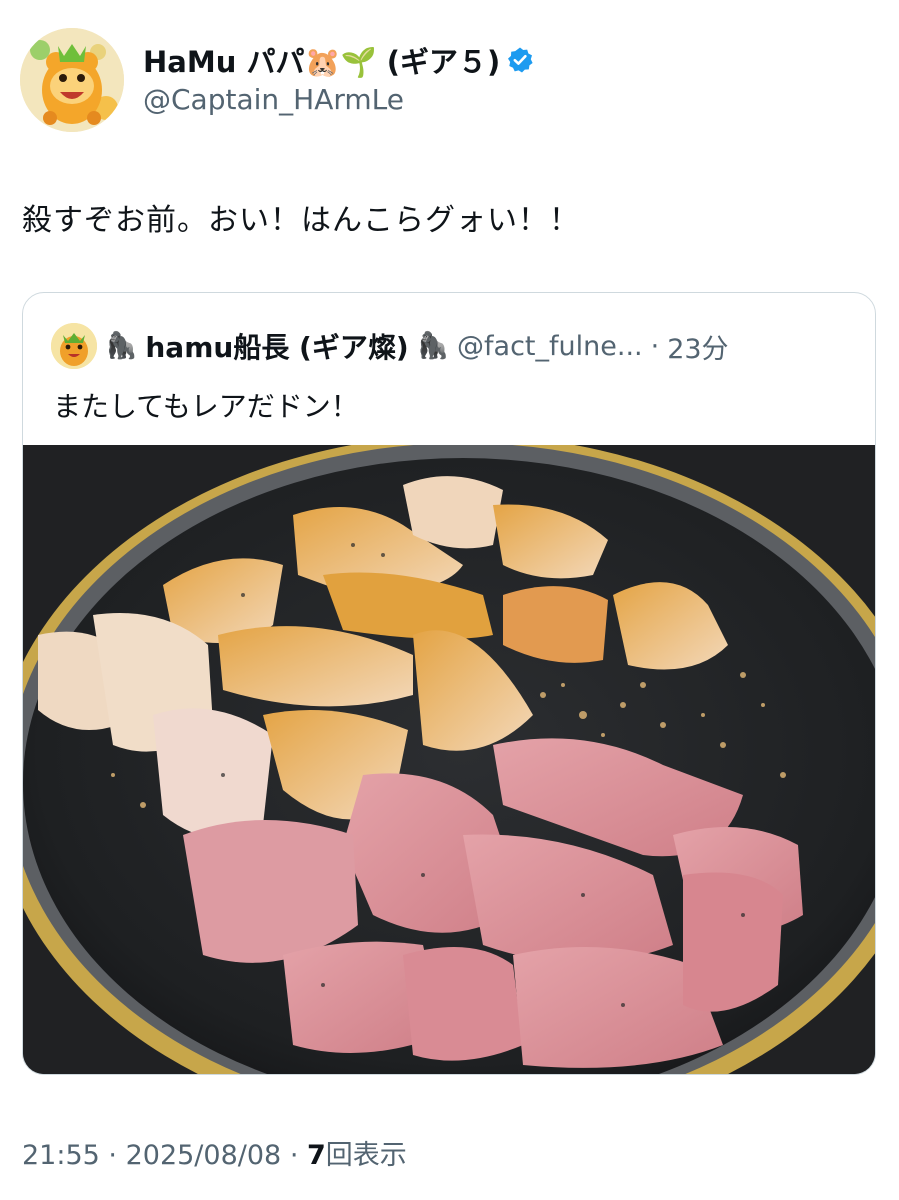  I want to click on post-meta: 21:55 · 2025/08/08 · 7回表示, so click(214, 1152).